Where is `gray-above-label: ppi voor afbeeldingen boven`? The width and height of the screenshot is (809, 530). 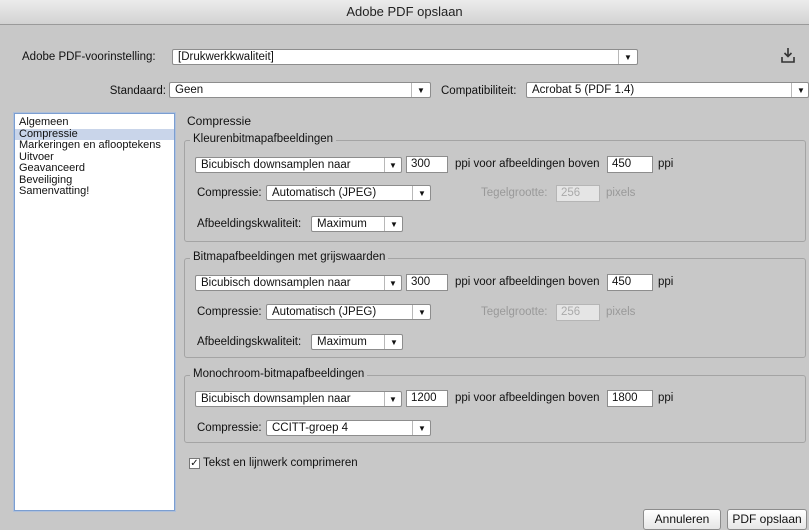
gray-above-label: ppi voor afbeeldingen boven is located at coordinates (527, 282).